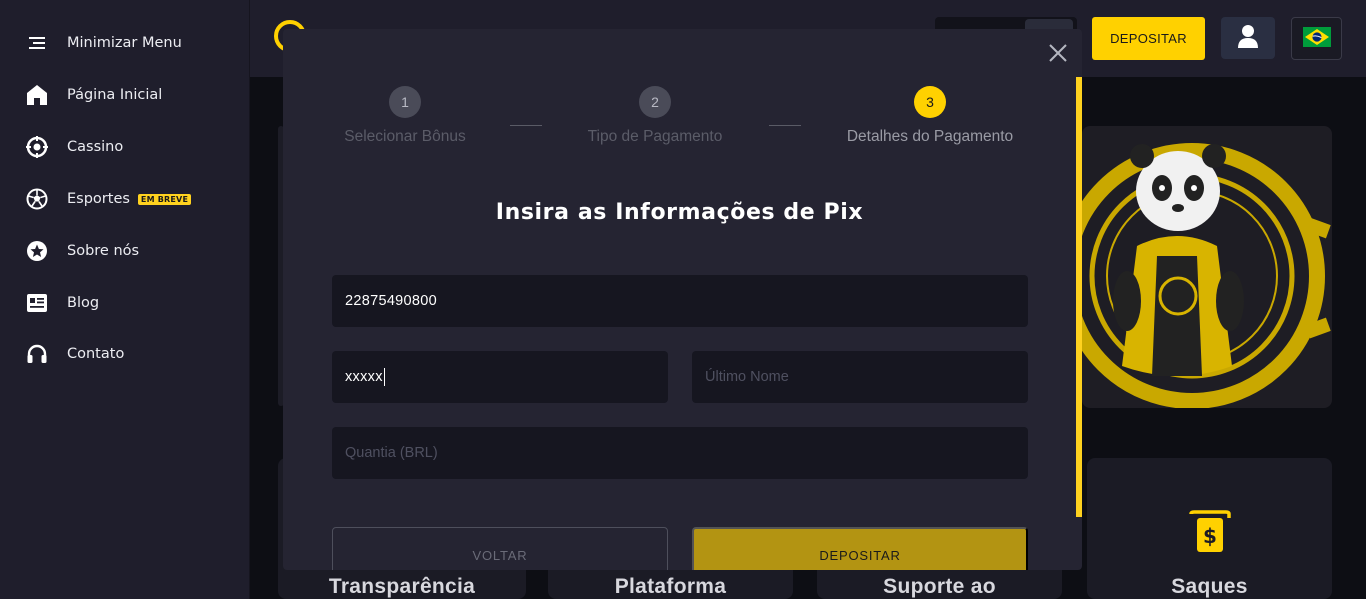 This screenshot has height=599, width=1366. I want to click on back-button: VOLTAR, so click(500, 548).